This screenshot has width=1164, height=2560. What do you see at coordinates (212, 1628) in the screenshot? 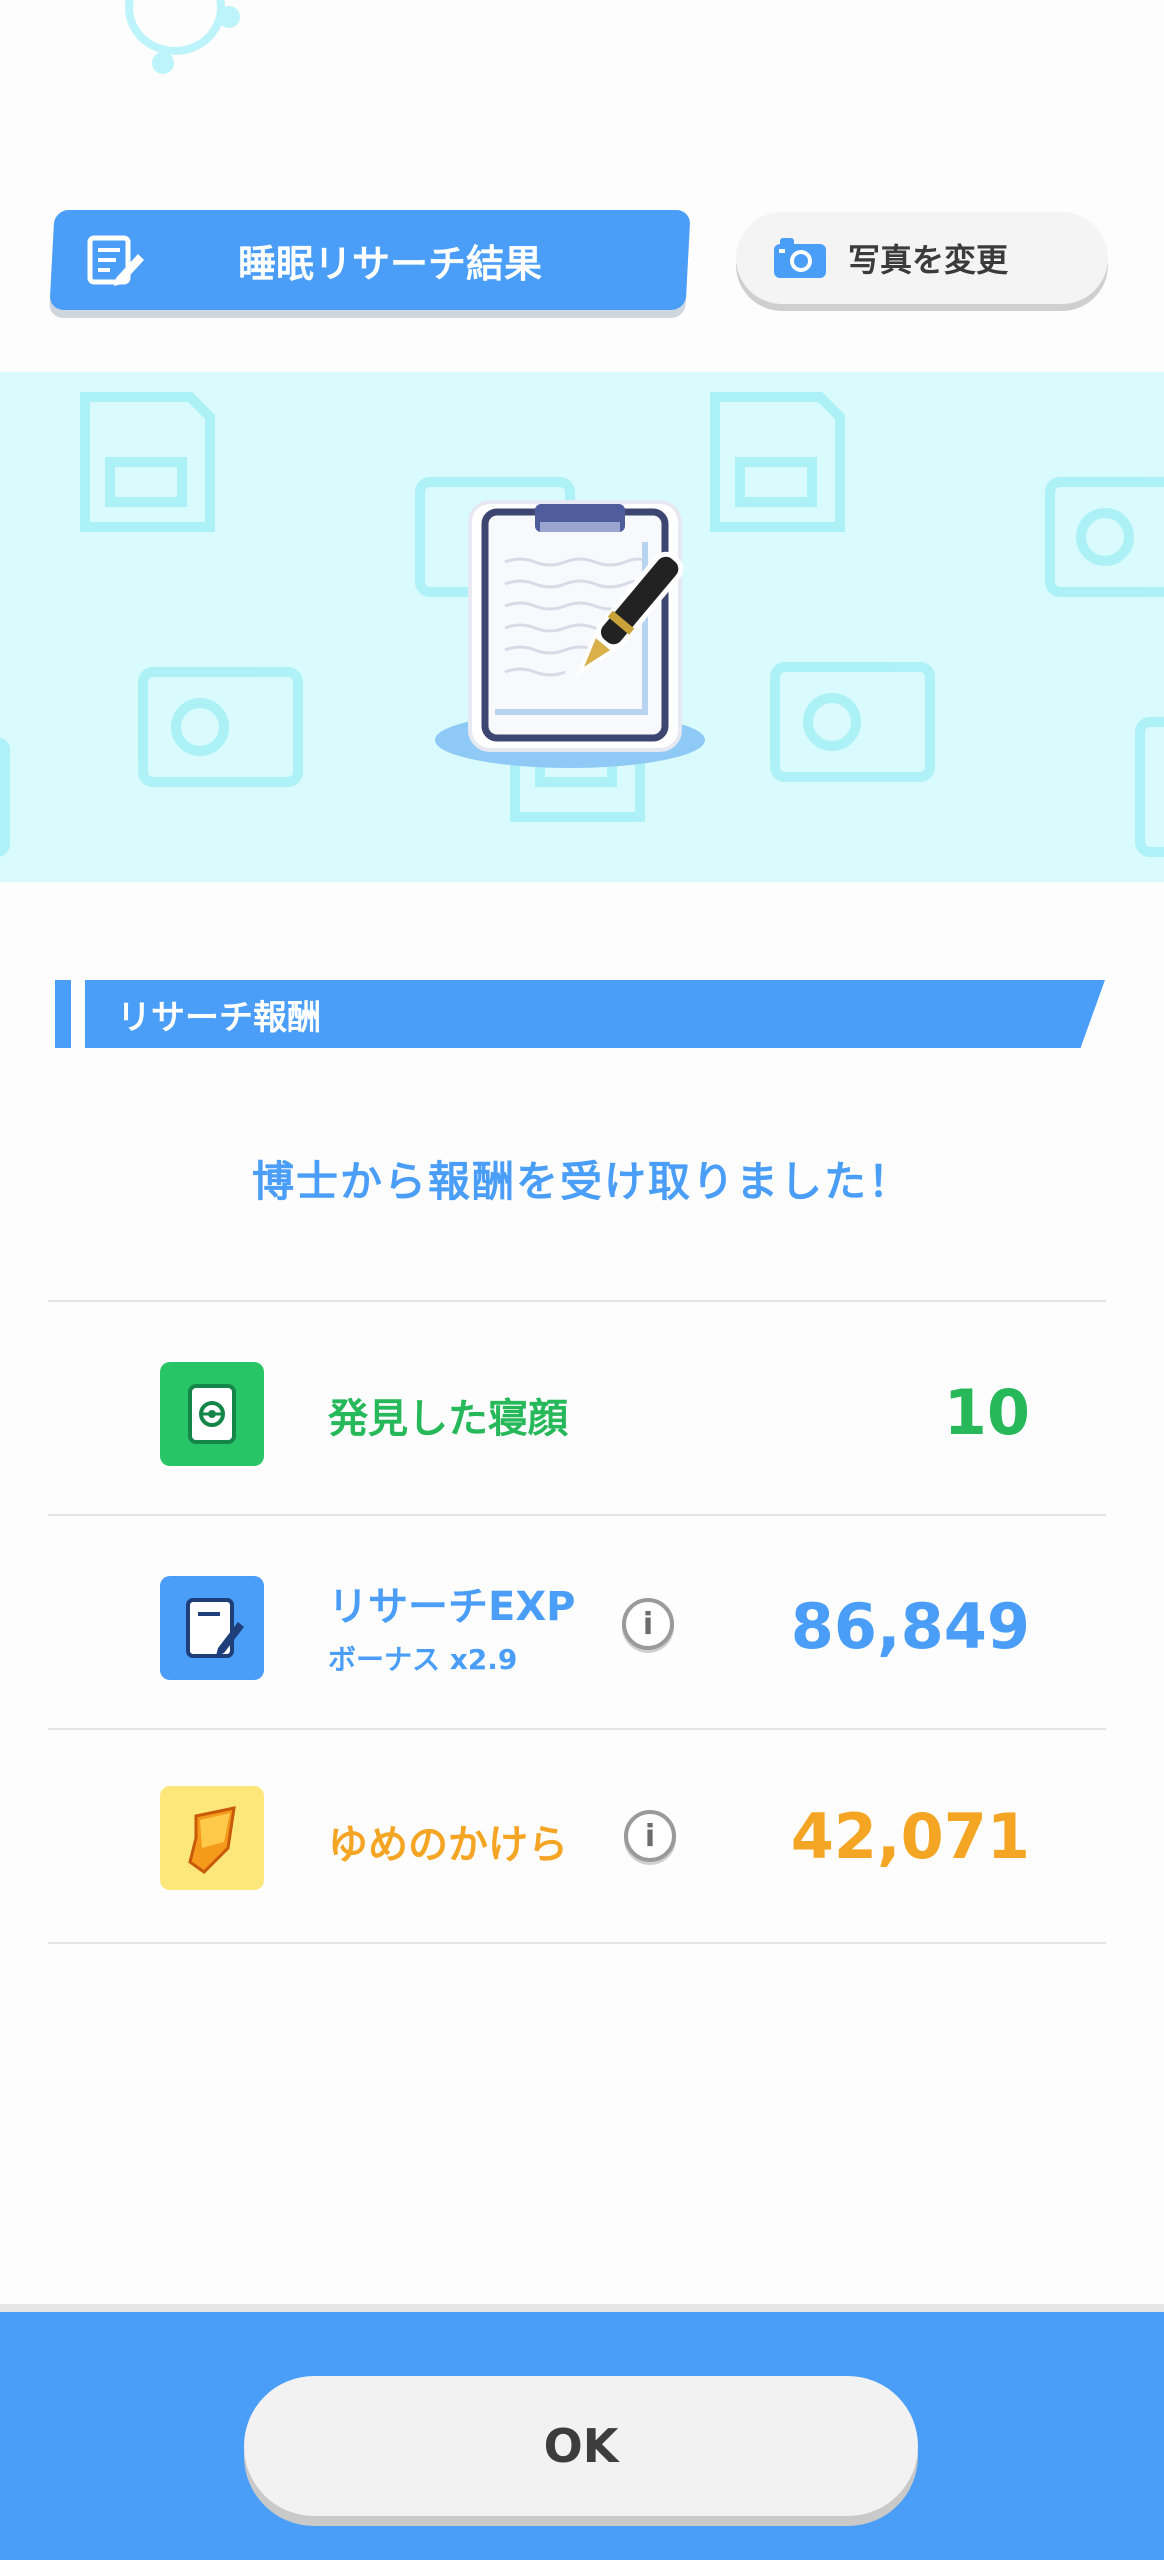
I see `research-note-icon` at bounding box center [212, 1628].